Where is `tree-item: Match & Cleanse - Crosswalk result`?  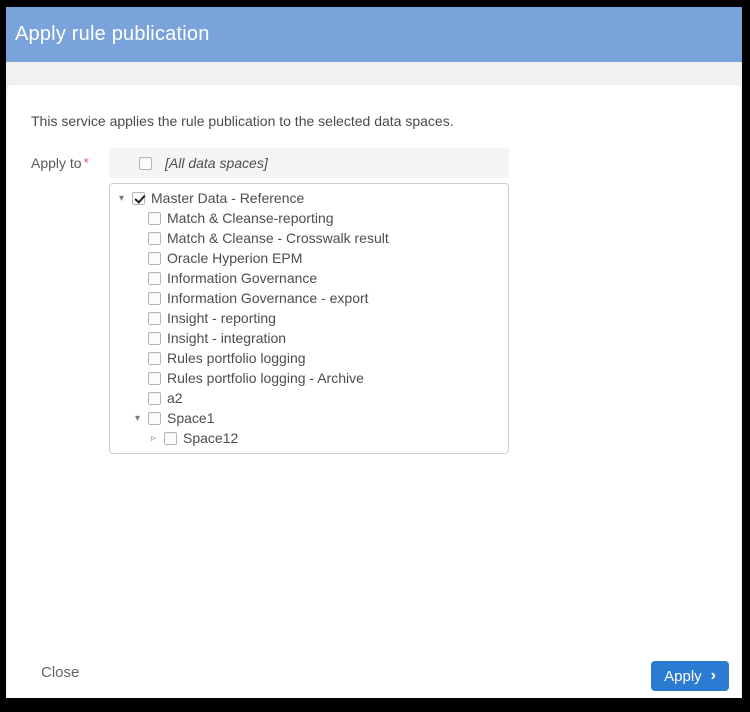 tree-item: Match & Cleanse - Crosswalk result is located at coordinates (309, 238).